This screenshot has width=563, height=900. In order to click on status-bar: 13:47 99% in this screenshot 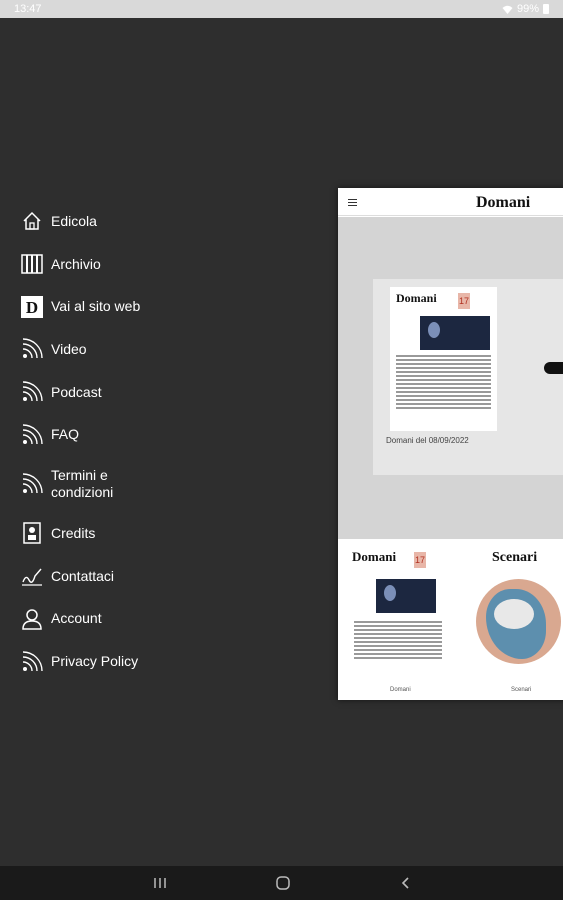, I will do `click(281, 9)`.